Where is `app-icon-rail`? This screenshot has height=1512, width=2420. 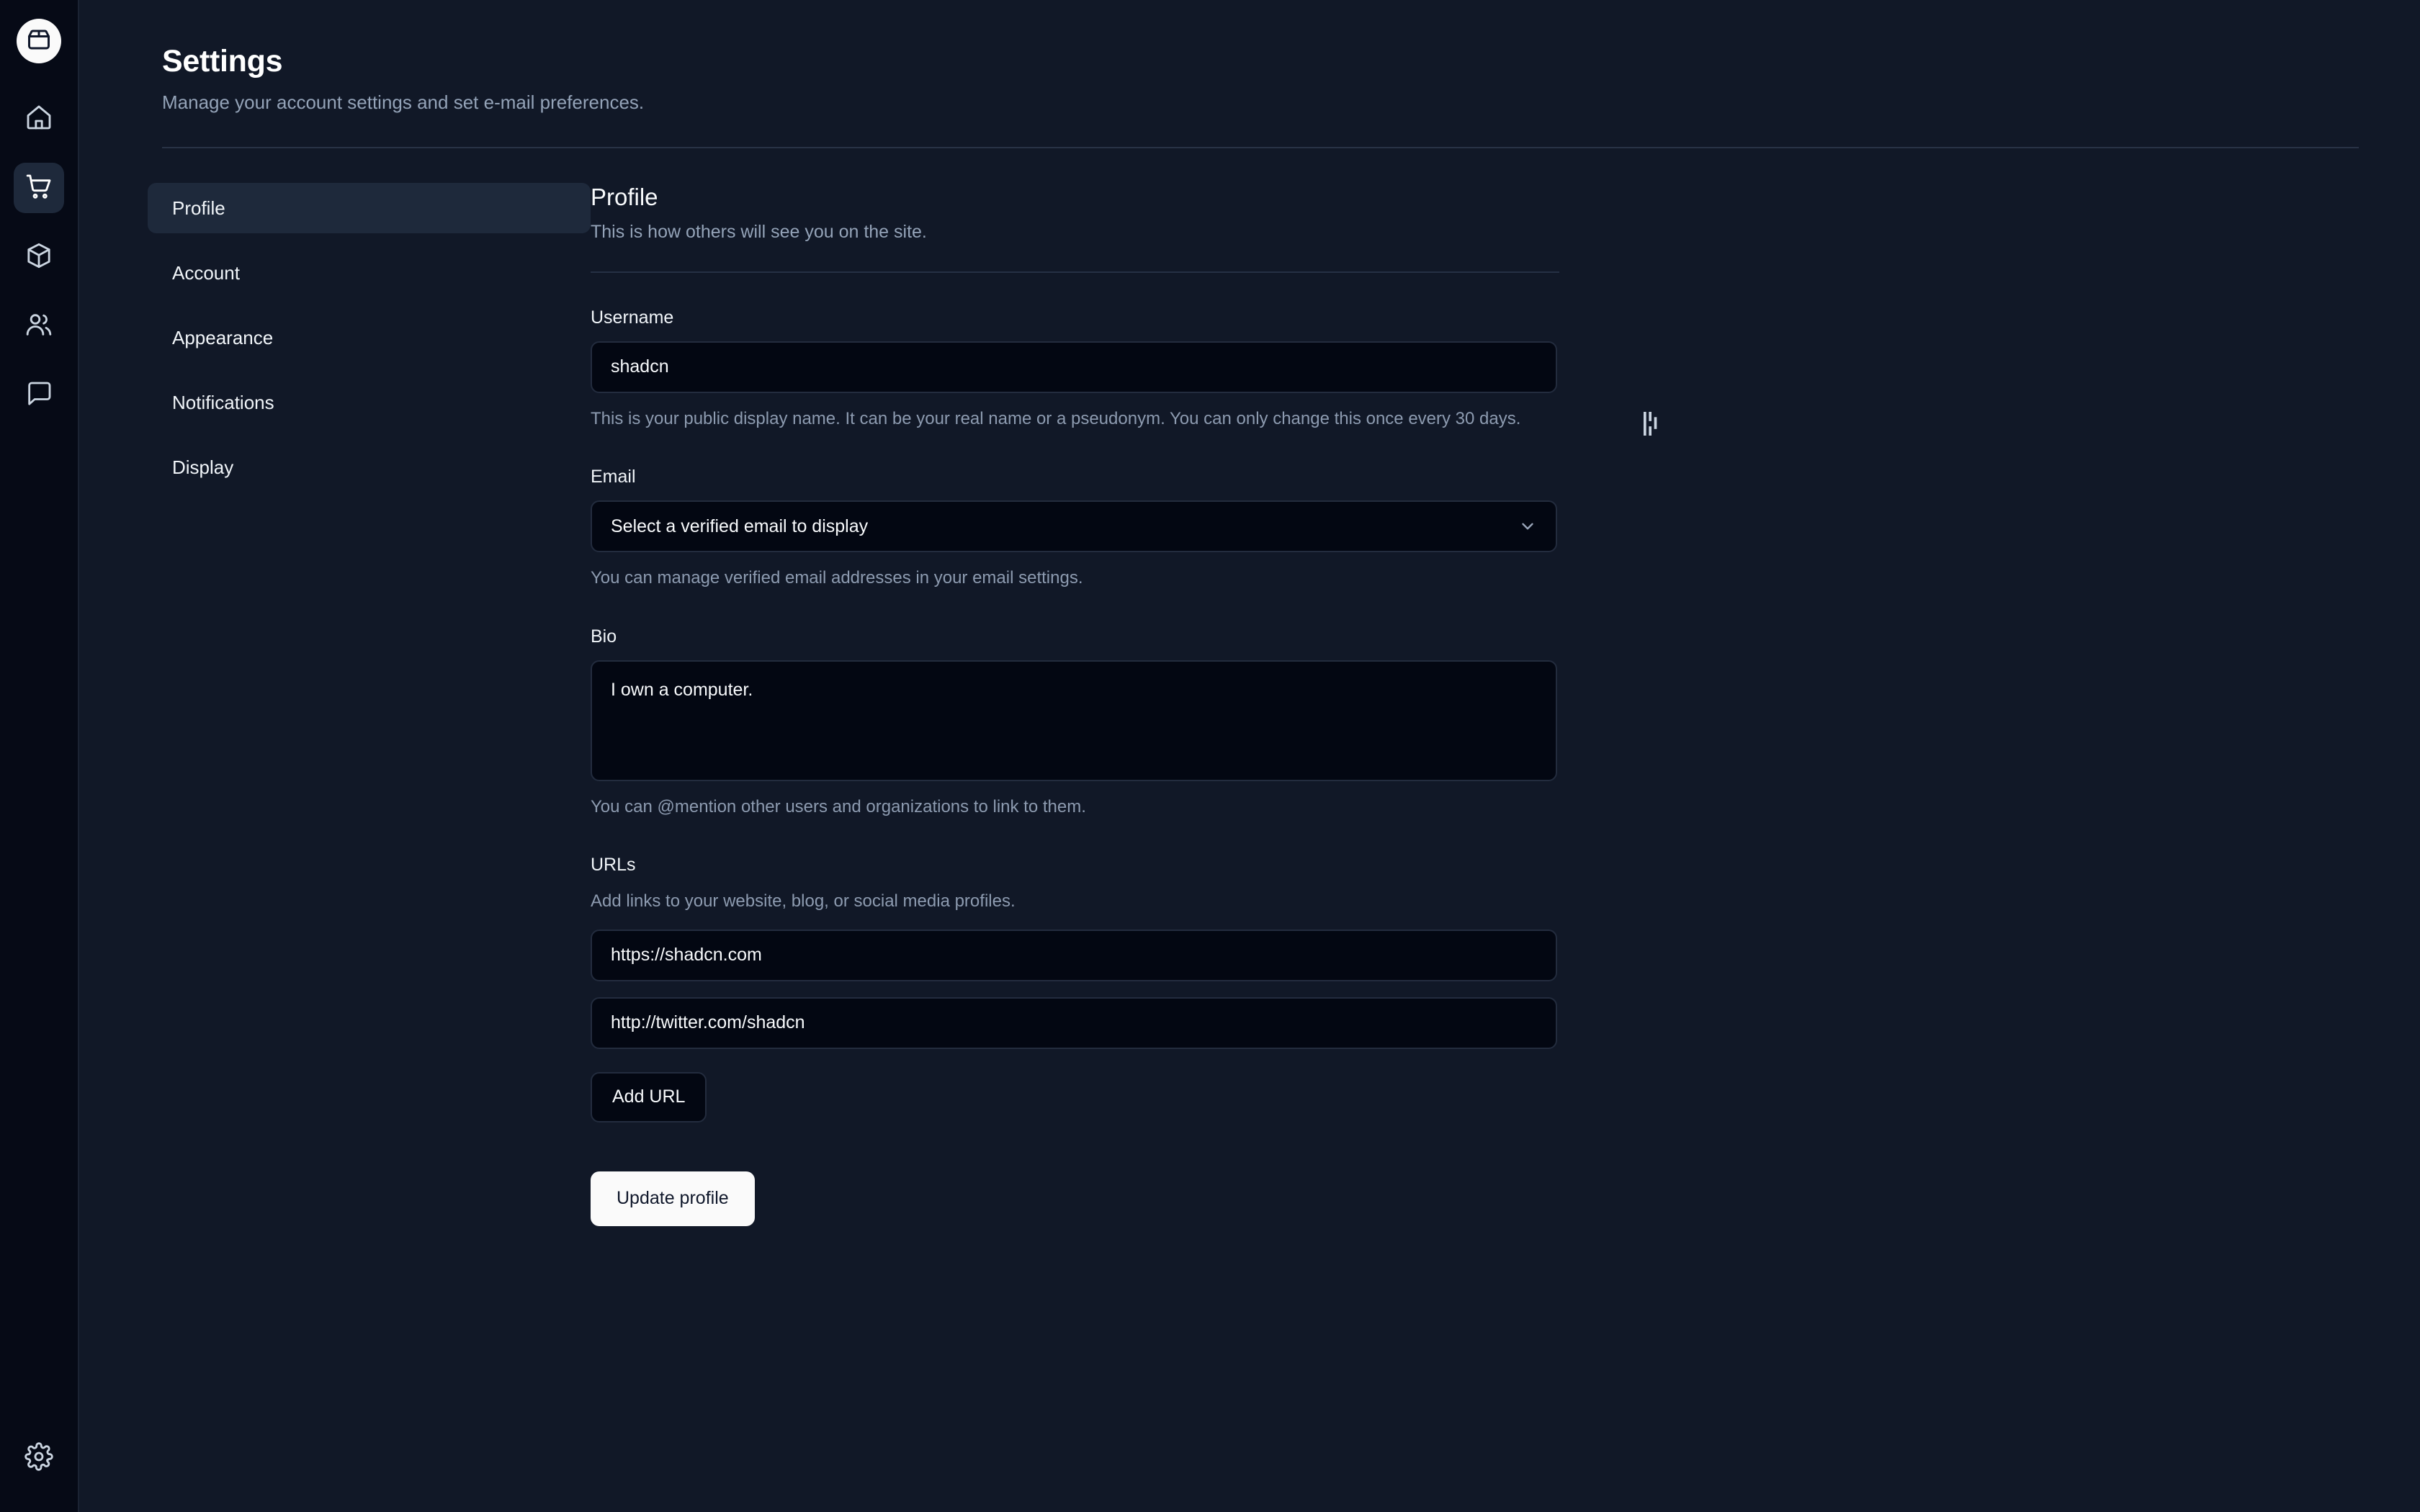
app-icon-rail is located at coordinates (39, 756).